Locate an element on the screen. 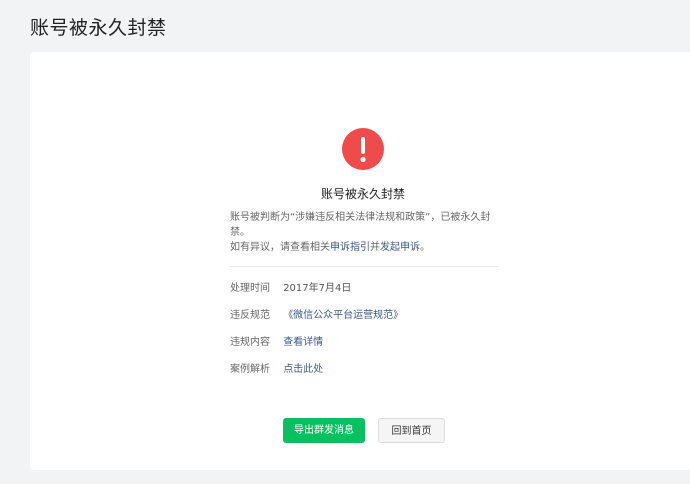 Image resolution: width=690 pixels, height=484 pixels. violation-content-row: 违规内容 查看详情 is located at coordinates (276, 340).